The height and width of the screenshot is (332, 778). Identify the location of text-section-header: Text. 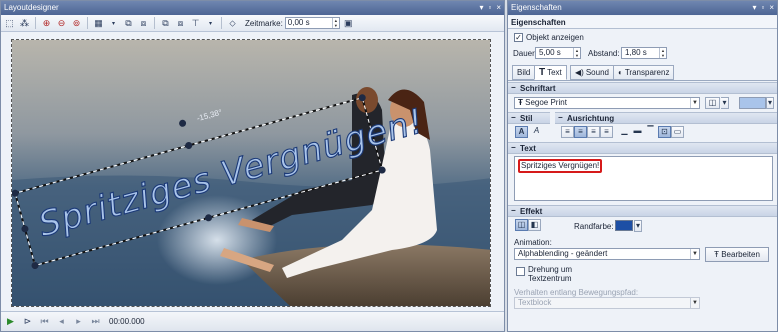
(642, 148).